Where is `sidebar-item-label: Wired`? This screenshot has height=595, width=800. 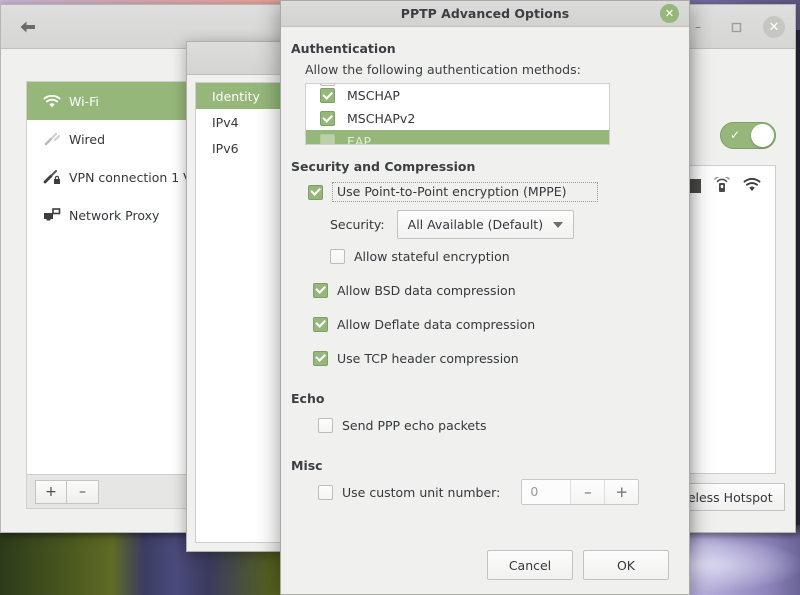
sidebar-item-label: Wired is located at coordinates (87, 139).